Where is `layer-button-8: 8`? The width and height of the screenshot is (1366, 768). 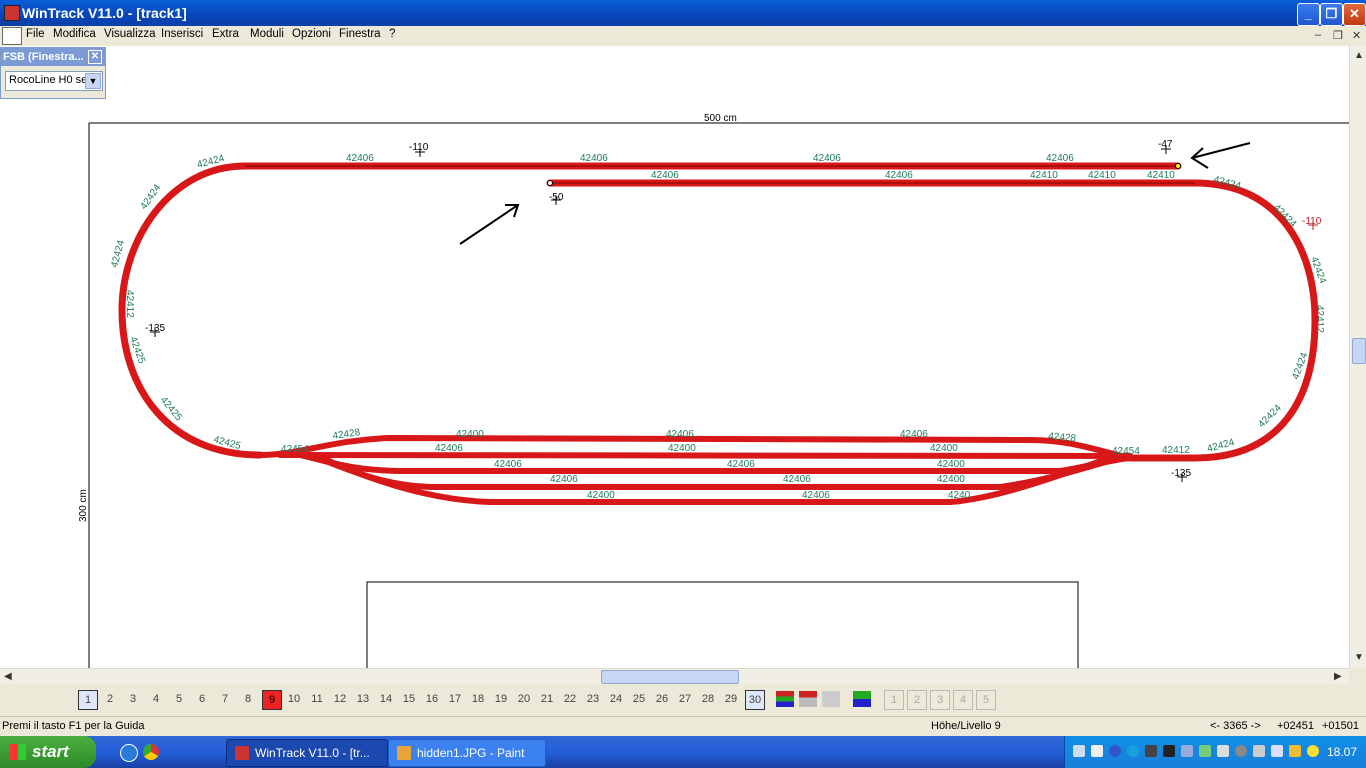
layer-button-8: 8 is located at coordinates (248, 699).